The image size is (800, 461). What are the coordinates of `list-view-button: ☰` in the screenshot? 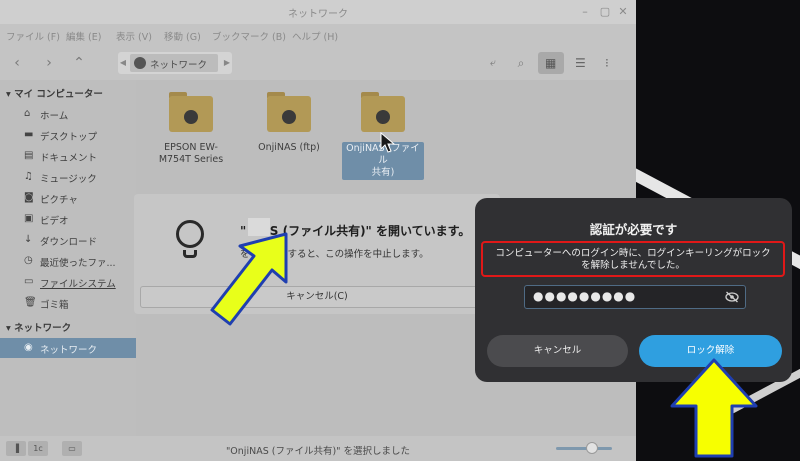 It's located at (581, 63).